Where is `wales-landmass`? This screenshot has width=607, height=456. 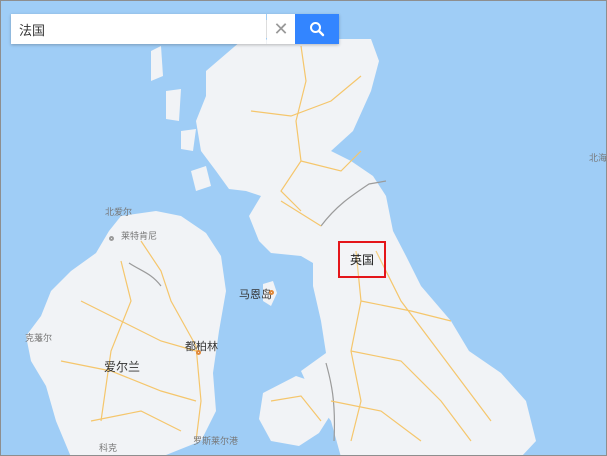
wales-landmass is located at coordinates (296, 411).